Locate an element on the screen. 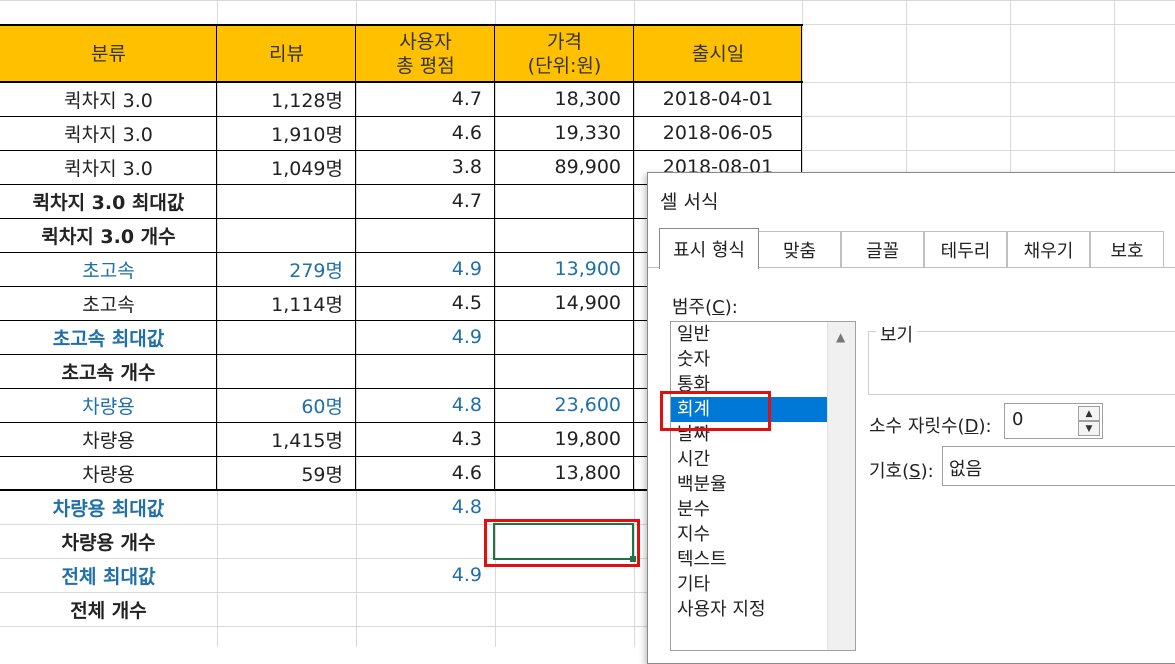 The height and width of the screenshot is (664, 1175). category-list: 일반 숫자 통화 회계 날짜 시간 백분율 분수 지수 텍스트 기타 사용자 지정 ▲ is located at coordinates (763, 486).